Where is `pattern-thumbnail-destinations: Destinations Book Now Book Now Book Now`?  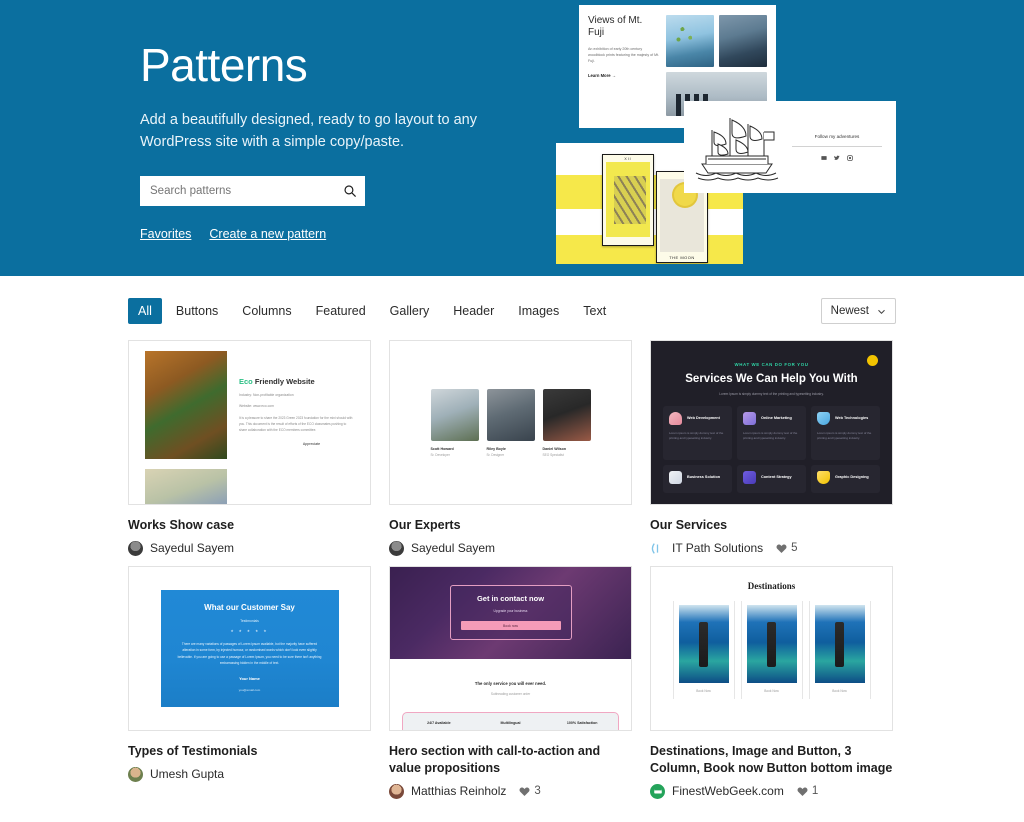
pattern-thumbnail-destinations: Destinations Book Now Book Now Book Now is located at coordinates (771, 648).